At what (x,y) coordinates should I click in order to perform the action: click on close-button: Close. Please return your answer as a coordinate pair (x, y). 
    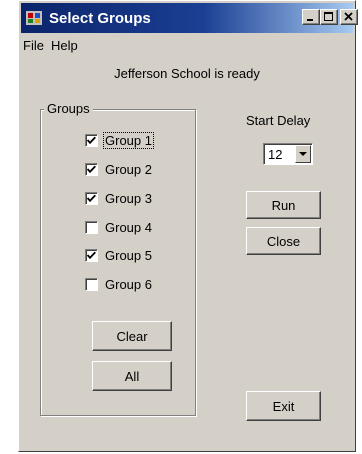
    Looking at the image, I should click on (283, 241).